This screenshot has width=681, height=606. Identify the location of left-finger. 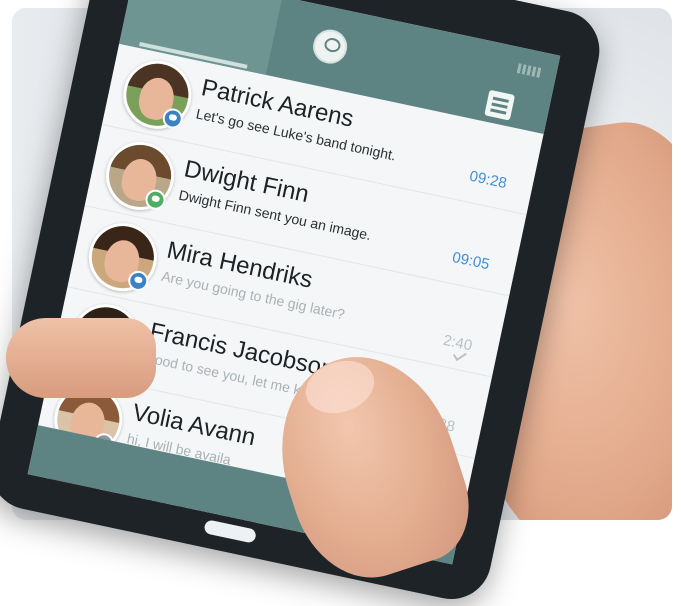
(81, 358).